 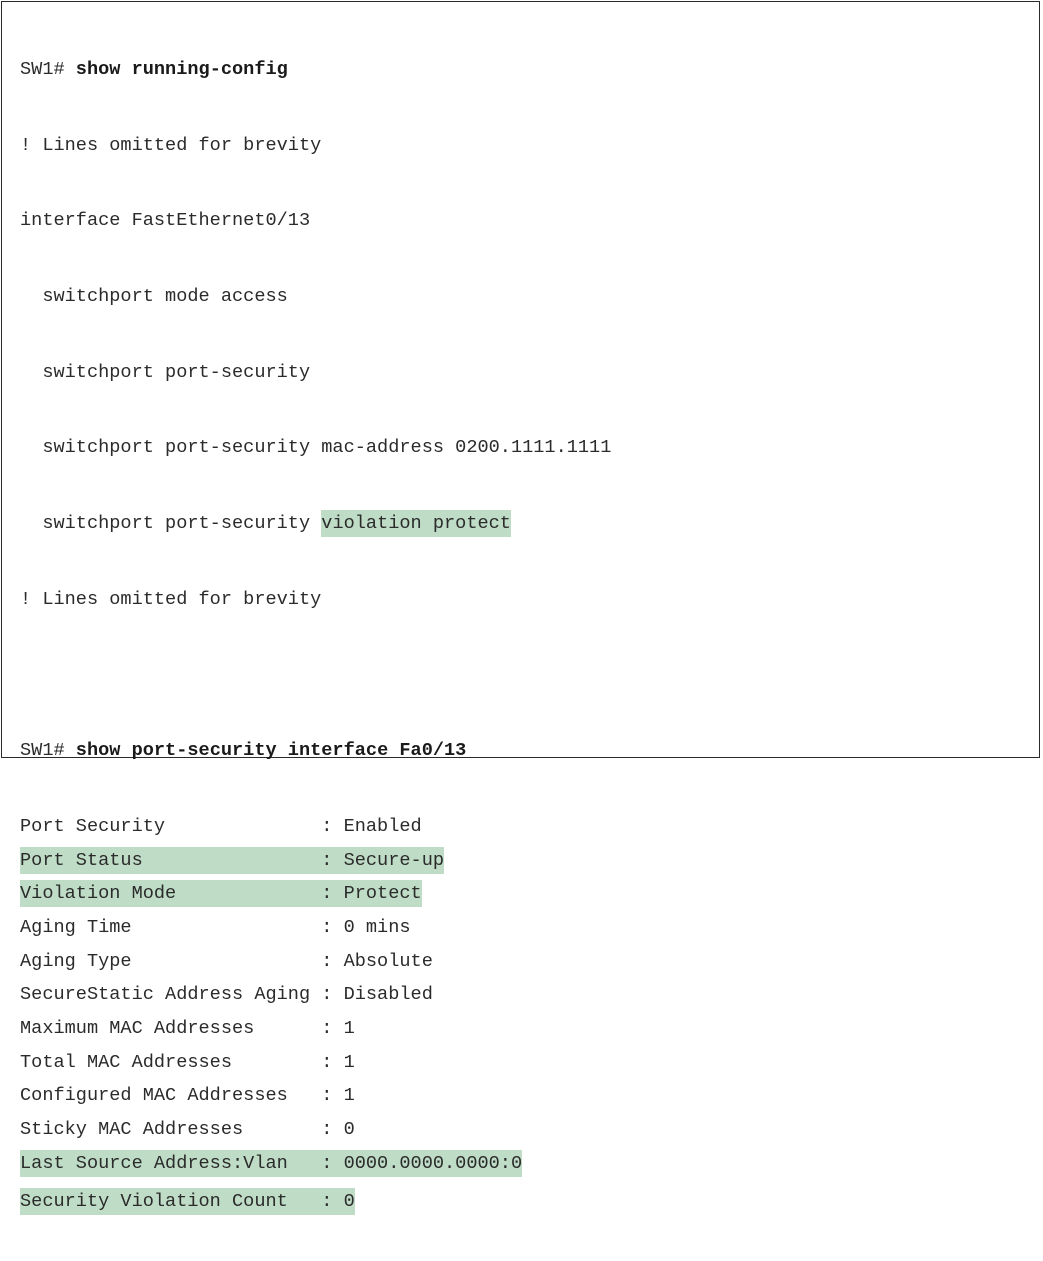 I want to click on status-row: Security Violation Count : 0, so click(x=315, y=1202).